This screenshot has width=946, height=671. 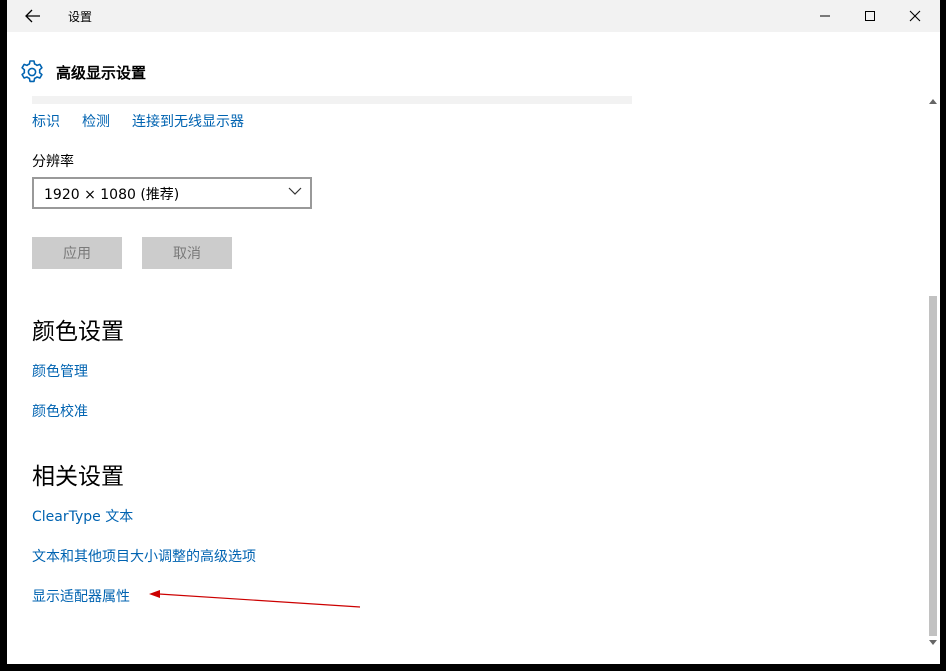 What do you see at coordinates (933, 466) in the screenshot?
I see `scrollbar-thumb` at bounding box center [933, 466].